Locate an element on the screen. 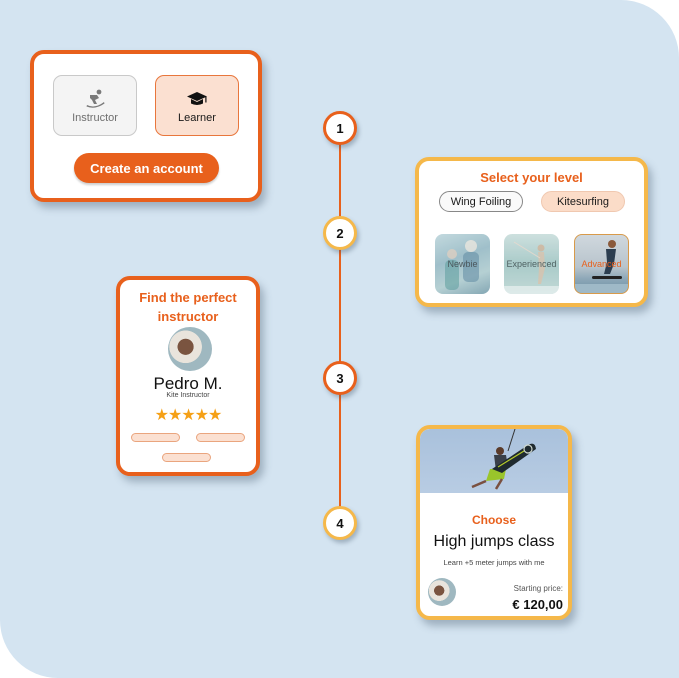 This screenshot has width=679, height=678. role-instructor-label: Instructor is located at coordinates (95, 117).